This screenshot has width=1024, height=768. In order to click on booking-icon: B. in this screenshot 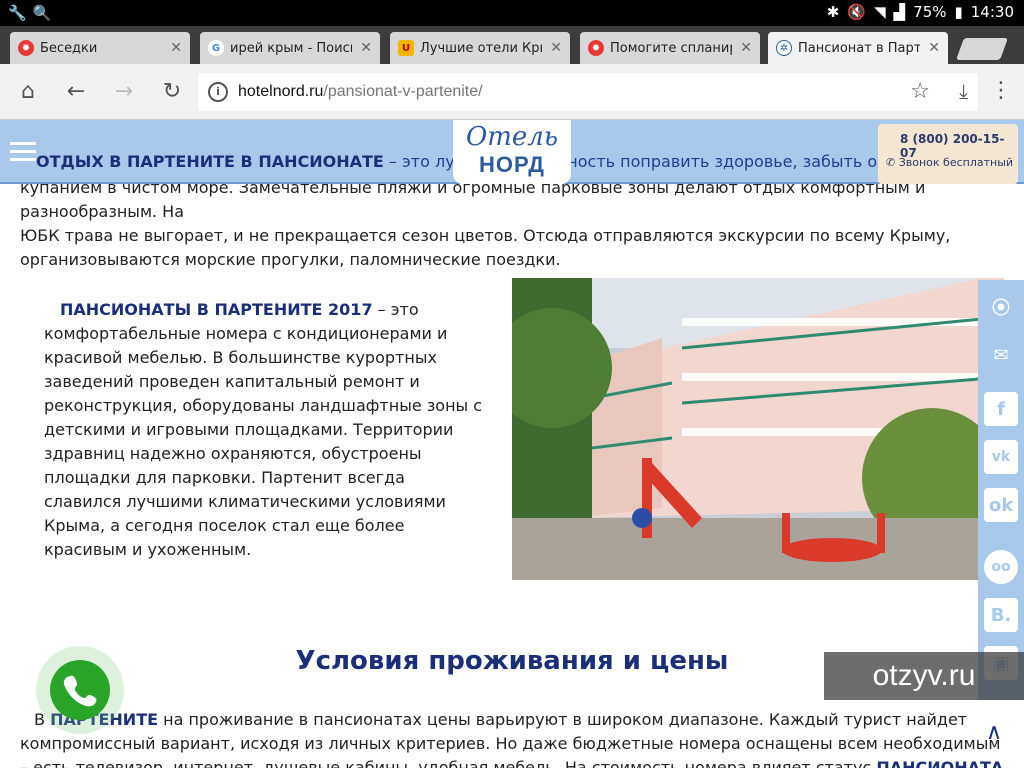, I will do `click(1001, 615)`.